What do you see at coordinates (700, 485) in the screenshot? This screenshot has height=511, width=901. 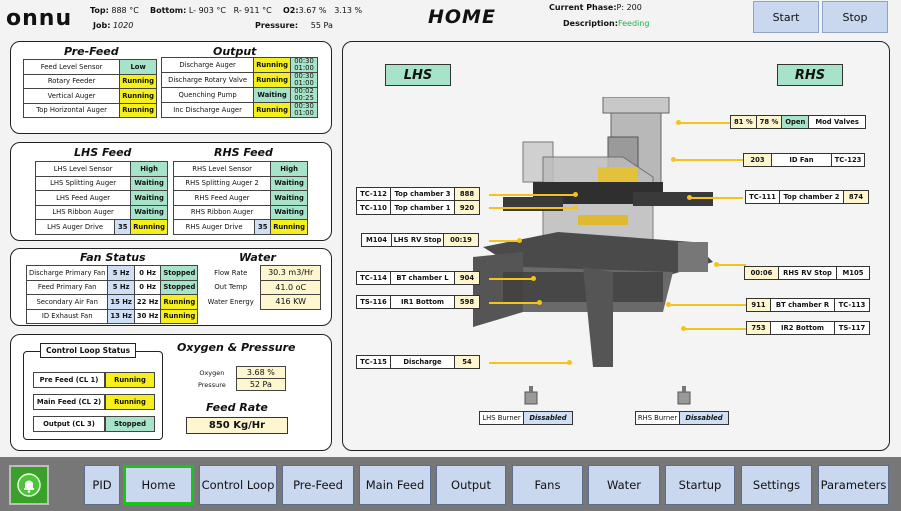 I see `nav-startup: Startup` at bounding box center [700, 485].